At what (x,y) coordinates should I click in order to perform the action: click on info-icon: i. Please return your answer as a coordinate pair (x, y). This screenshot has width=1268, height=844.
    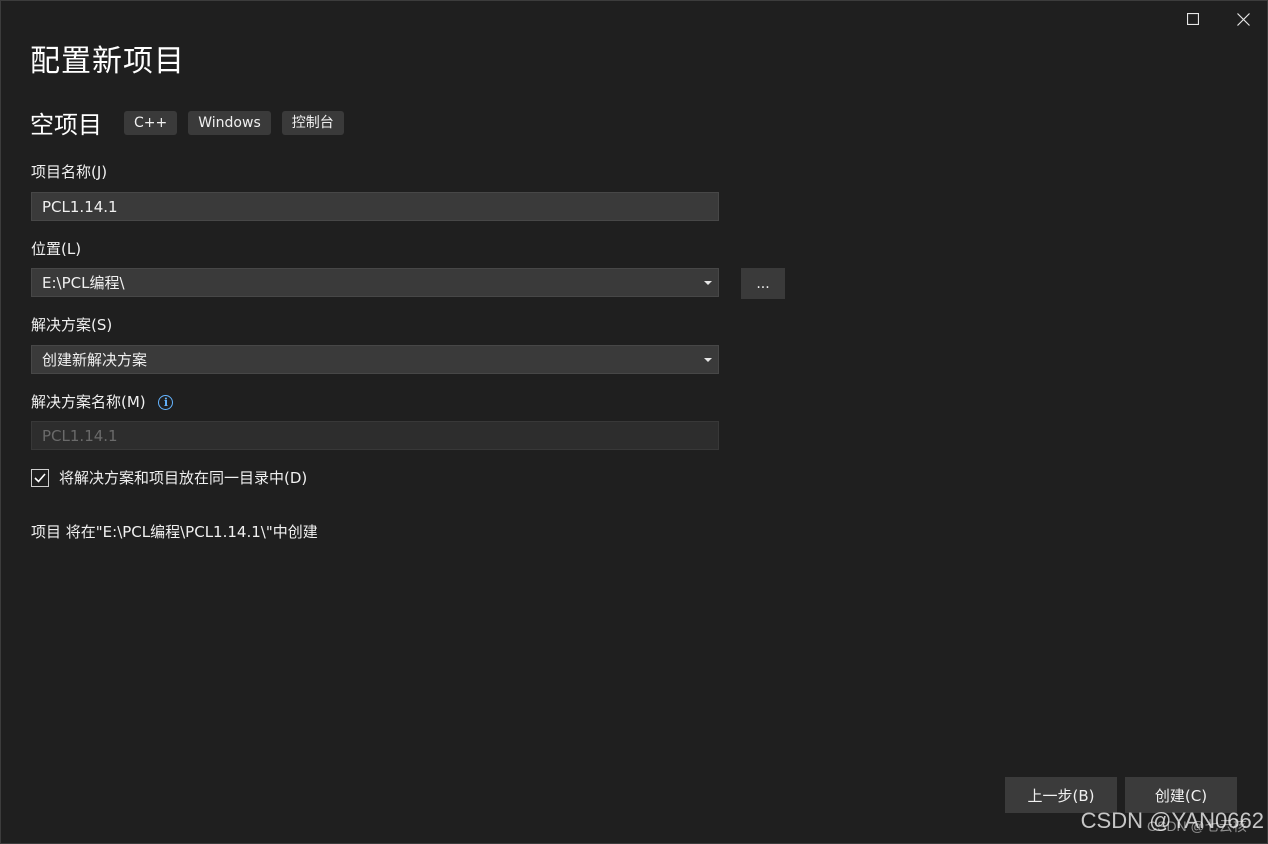
    Looking at the image, I should click on (166, 402).